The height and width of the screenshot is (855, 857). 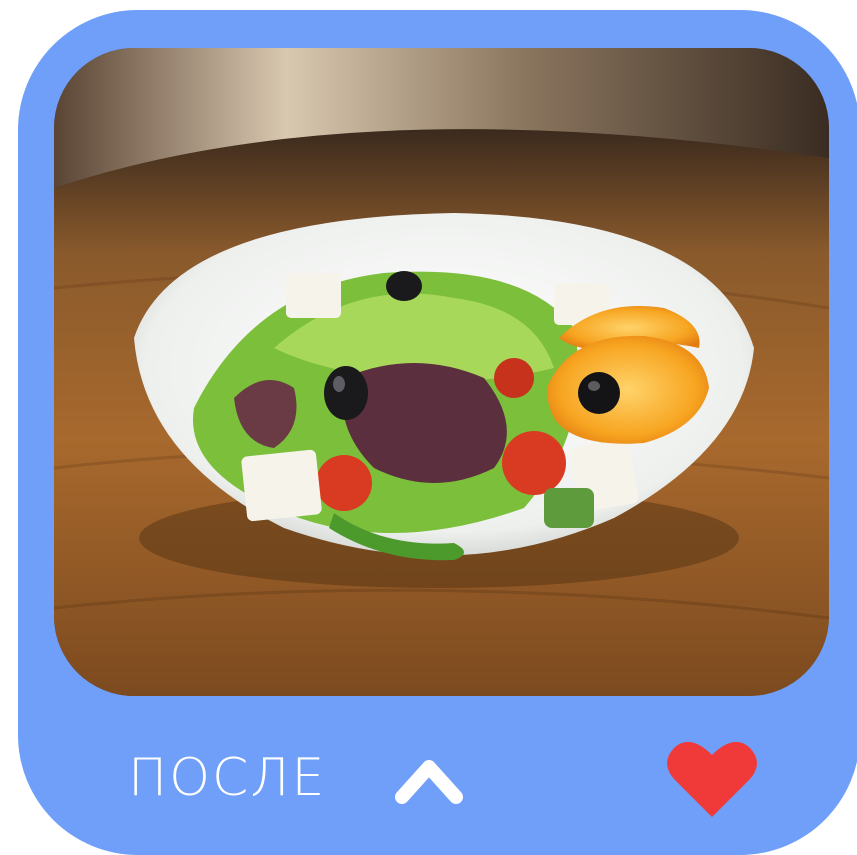 I want to click on after-label: ПОСЛЕ, so click(x=227, y=778).